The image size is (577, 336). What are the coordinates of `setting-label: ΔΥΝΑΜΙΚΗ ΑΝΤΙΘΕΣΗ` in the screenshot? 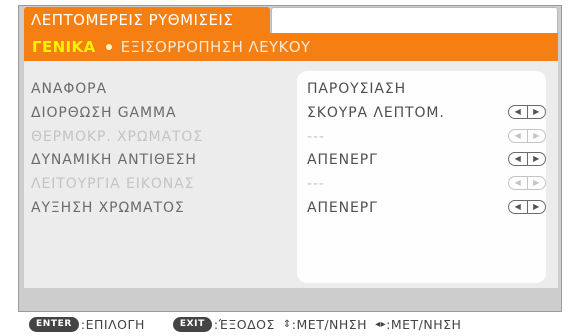 It's located at (114, 160).